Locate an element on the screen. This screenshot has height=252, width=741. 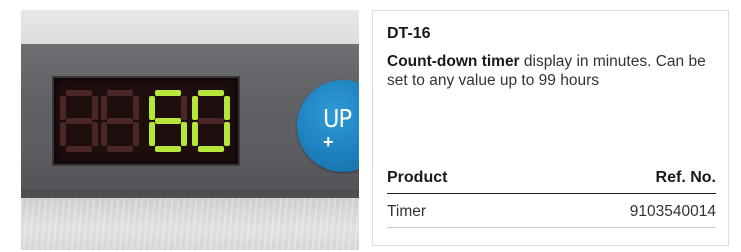
plus-icon: + is located at coordinates (328, 142).